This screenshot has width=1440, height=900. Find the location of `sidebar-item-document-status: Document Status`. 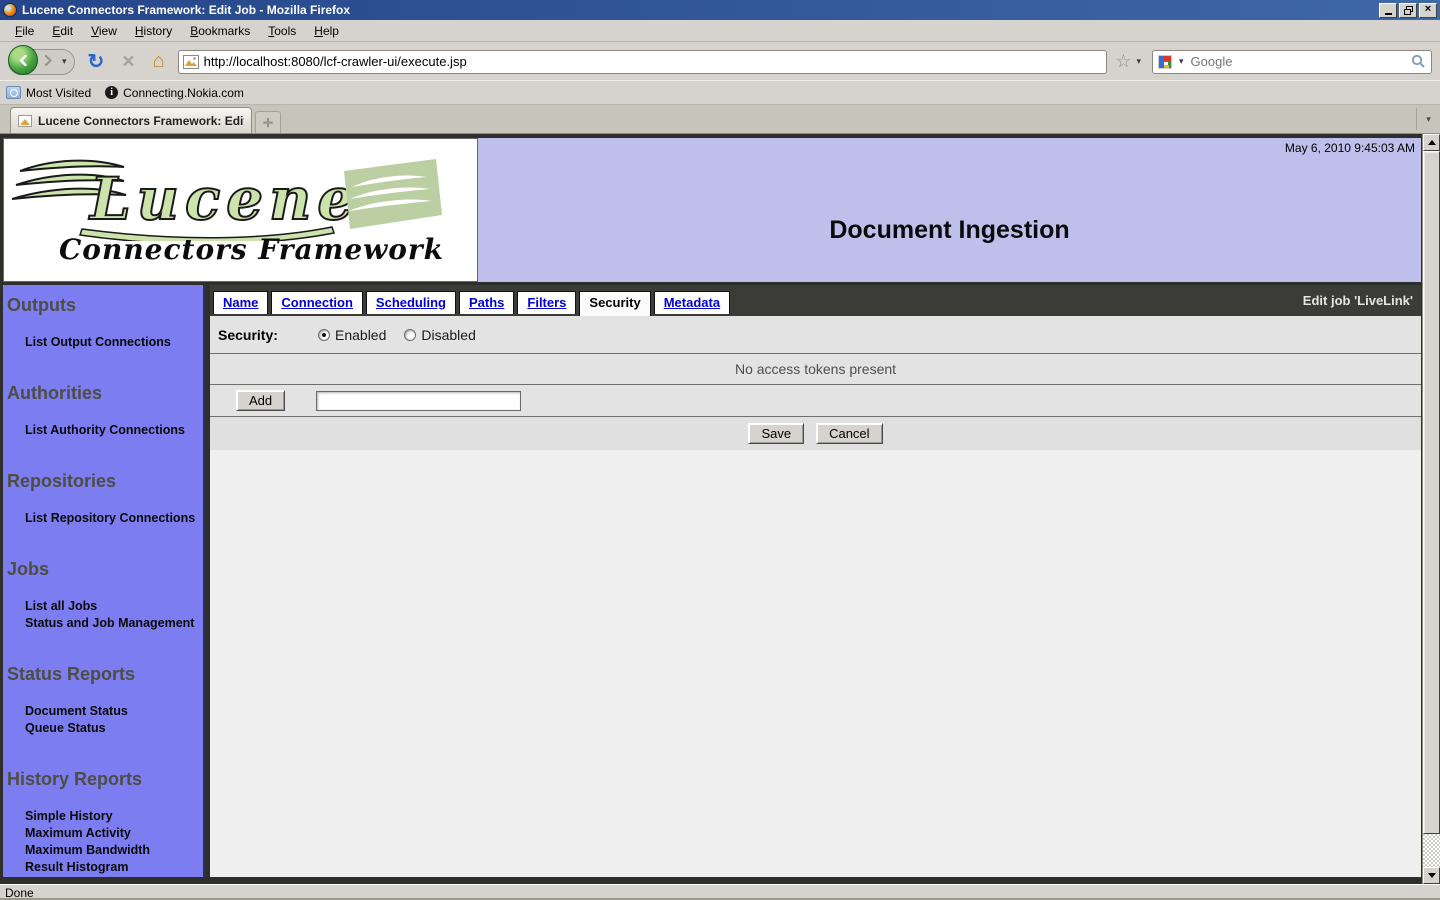

sidebar-item-document-status: Document Status is located at coordinates (103, 711).